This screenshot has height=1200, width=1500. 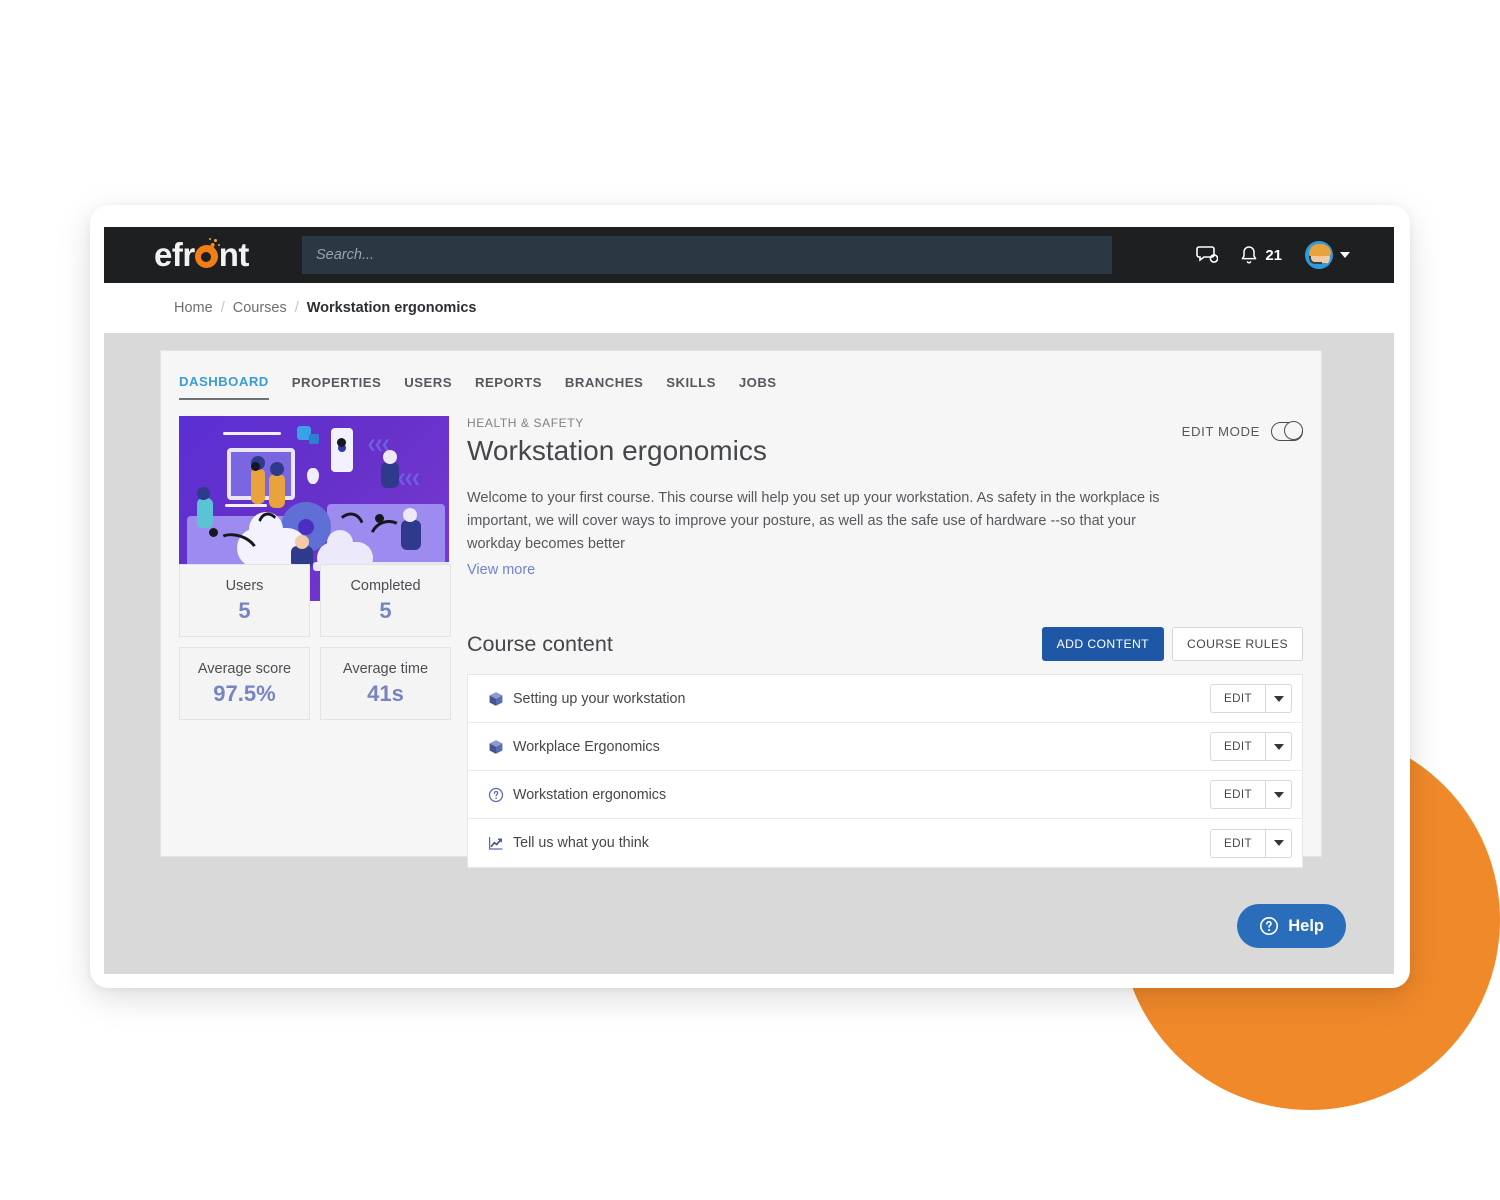 I want to click on messages-button, so click(x=1207, y=255).